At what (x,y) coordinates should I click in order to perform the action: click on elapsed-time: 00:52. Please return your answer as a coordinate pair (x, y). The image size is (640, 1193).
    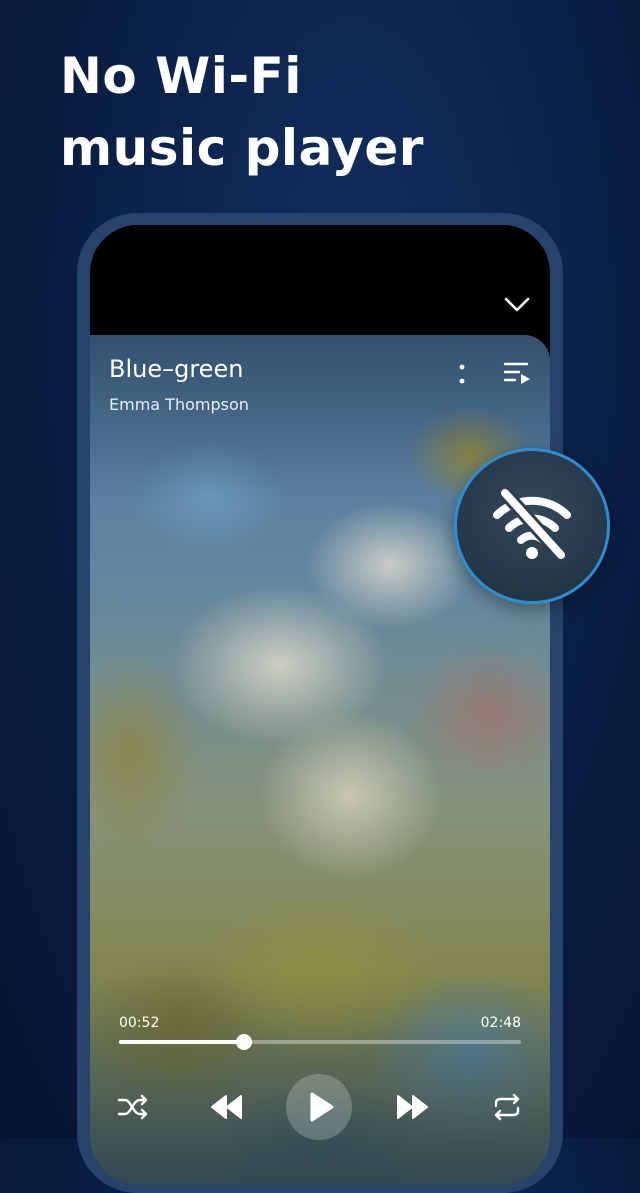
    Looking at the image, I should click on (139, 1023).